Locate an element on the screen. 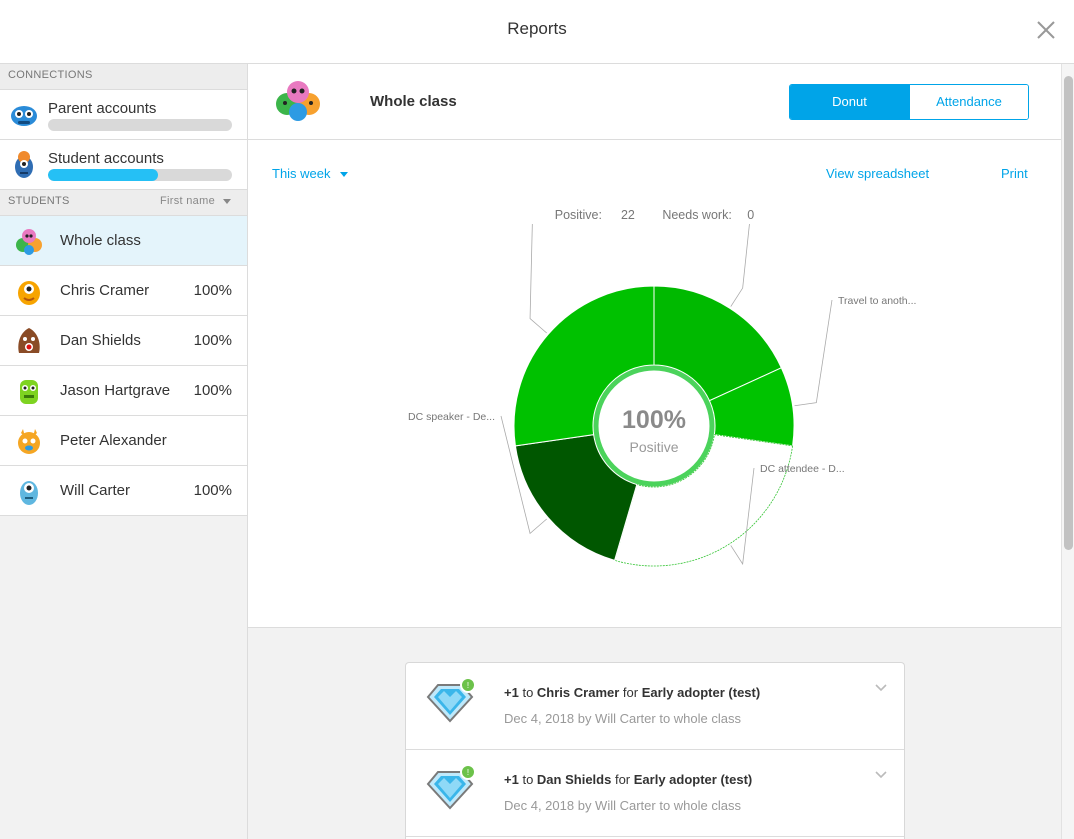 This screenshot has height=839, width=1074. sort-dropdown: First name is located at coordinates (195, 201).